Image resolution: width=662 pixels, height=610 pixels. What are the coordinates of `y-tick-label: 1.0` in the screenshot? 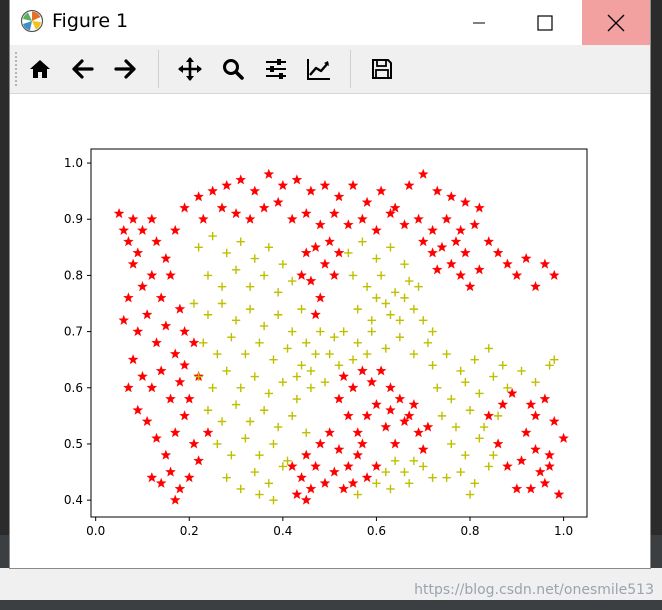 It's located at (73, 163).